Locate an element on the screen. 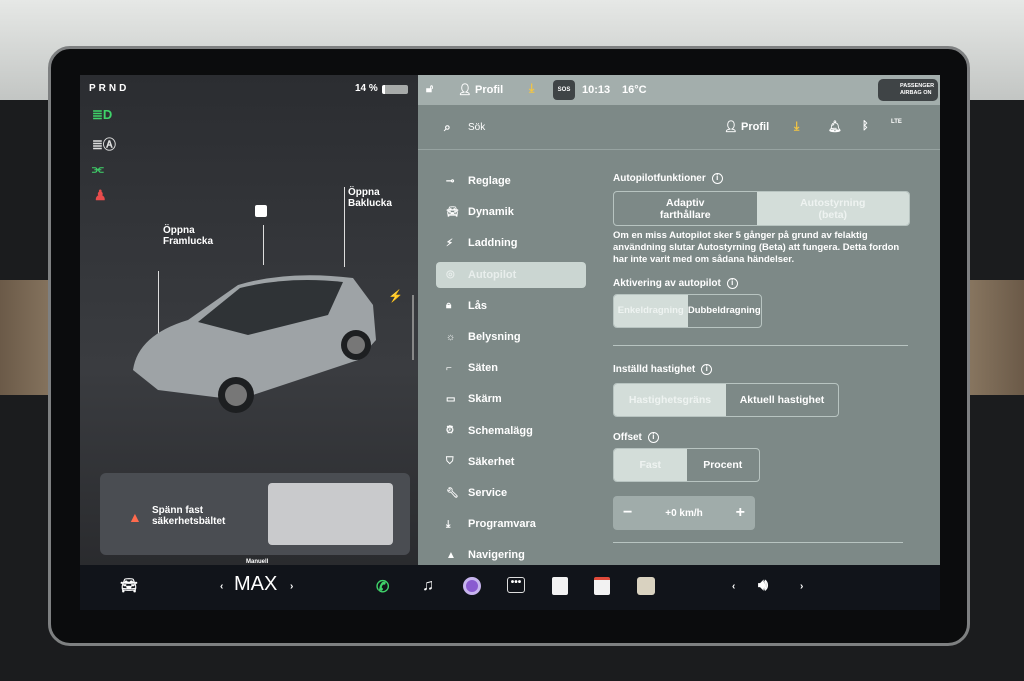 The height and width of the screenshot is (681, 1024). menu-item-5: ☼ Belysning is located at coordinates (511, 337).